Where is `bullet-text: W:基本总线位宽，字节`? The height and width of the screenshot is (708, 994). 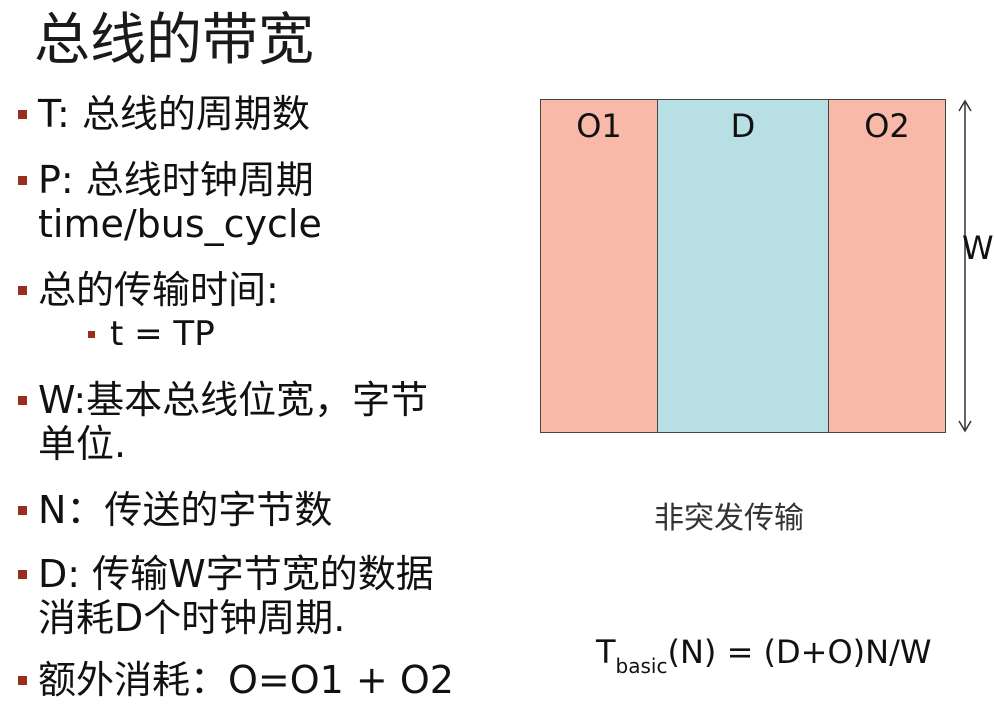 bullet-text: W:基本总线位宽，字节 is located at coordinates (233, 400).